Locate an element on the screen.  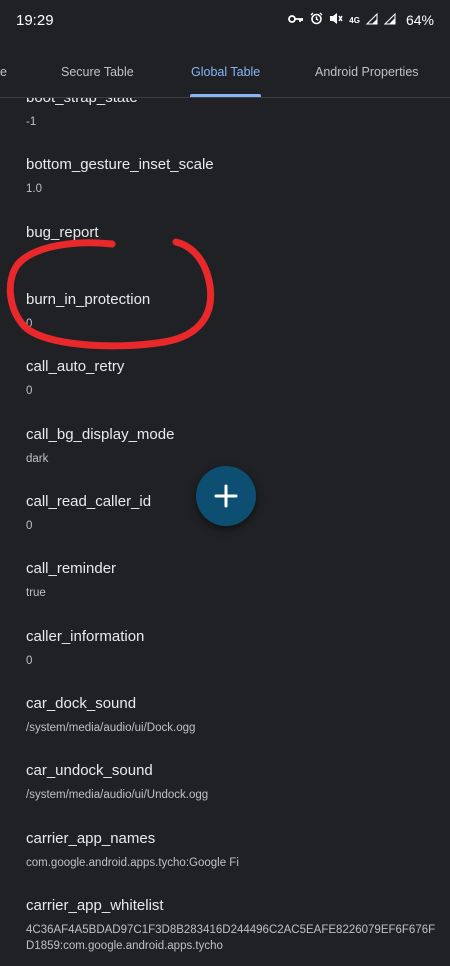
vpn-key-icon is located at coordinates (296, 20).